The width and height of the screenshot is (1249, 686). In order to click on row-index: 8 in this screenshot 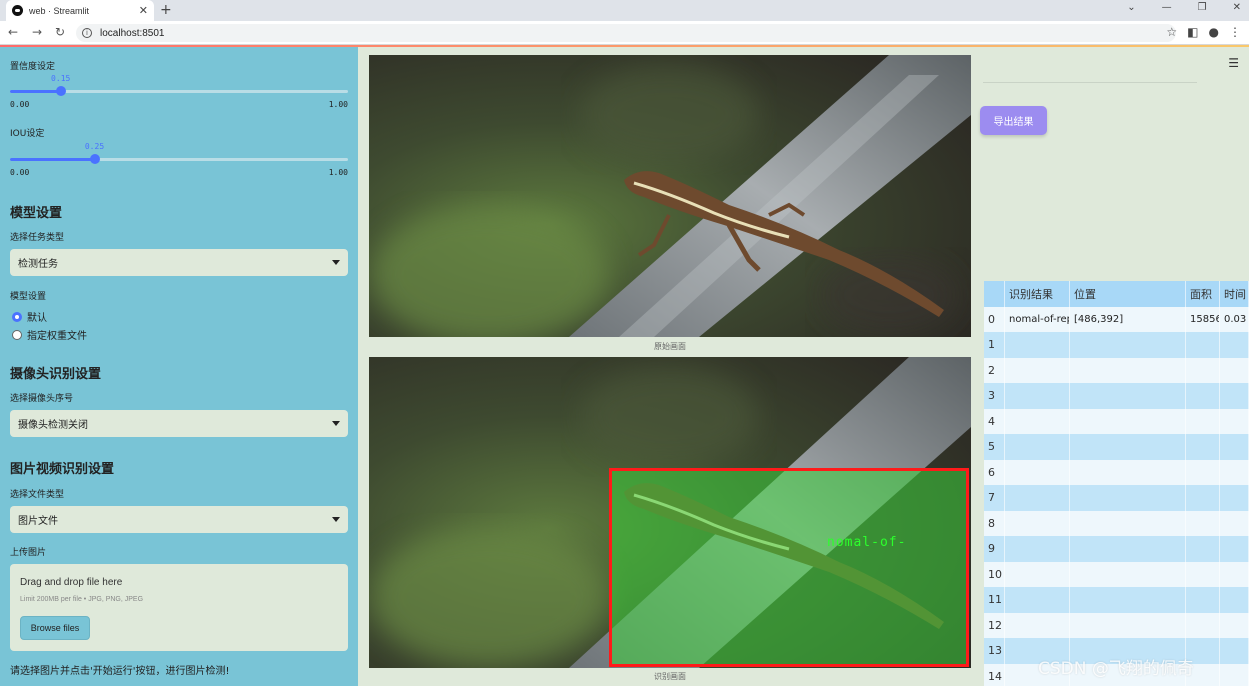, I will do `click(994, 523)`.